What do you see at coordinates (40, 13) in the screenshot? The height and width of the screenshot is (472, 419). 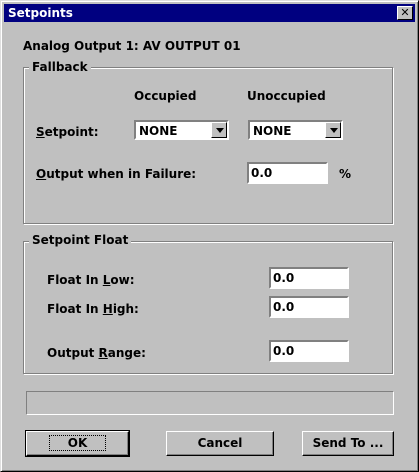 I see `window-title: Setpoints` at bounding box center [40, 13].